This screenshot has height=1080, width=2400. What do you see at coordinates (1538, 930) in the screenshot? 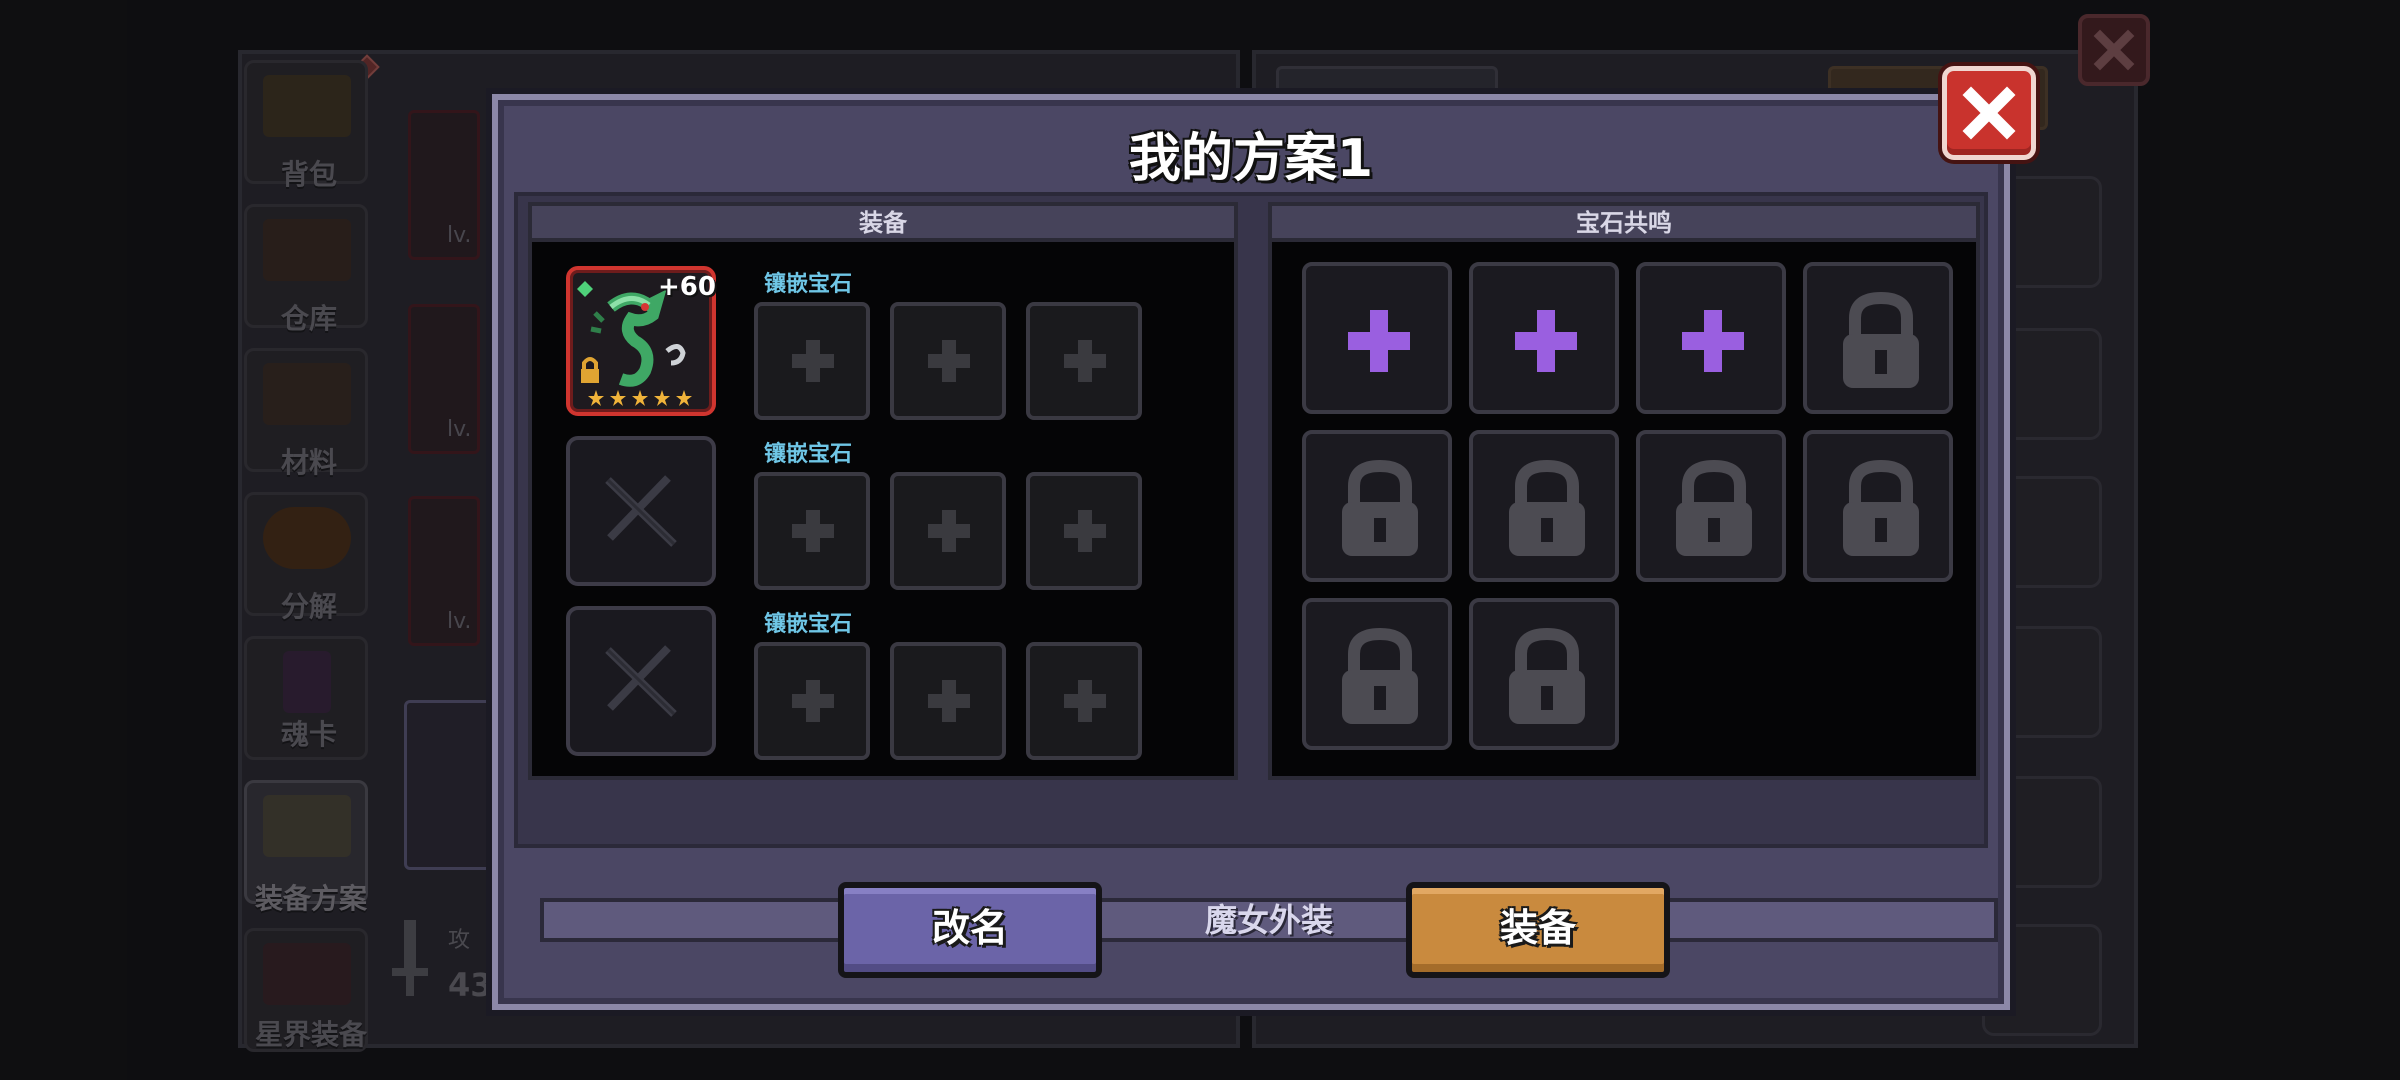
I see `equip-button: 装备` at bounding box center [1538, 930].